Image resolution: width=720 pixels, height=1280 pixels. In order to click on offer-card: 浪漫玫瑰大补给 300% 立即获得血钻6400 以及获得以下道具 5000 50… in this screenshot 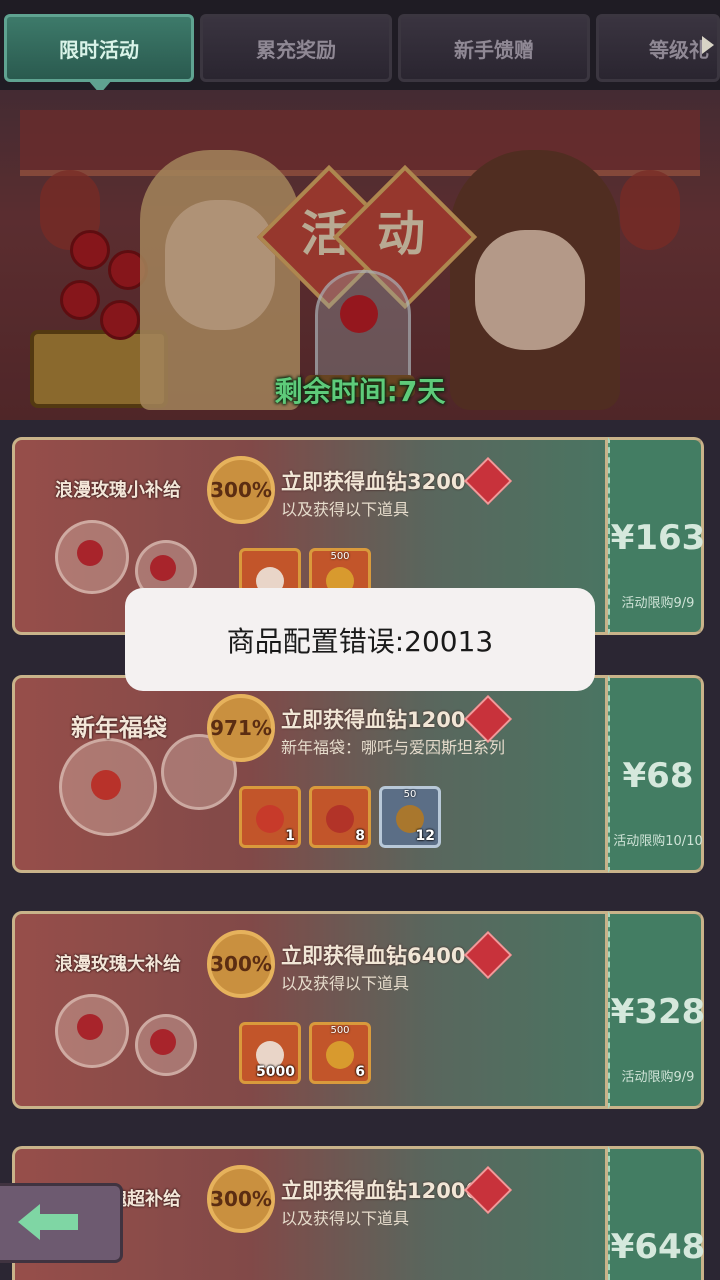, I will do `click(359, 1010)`.